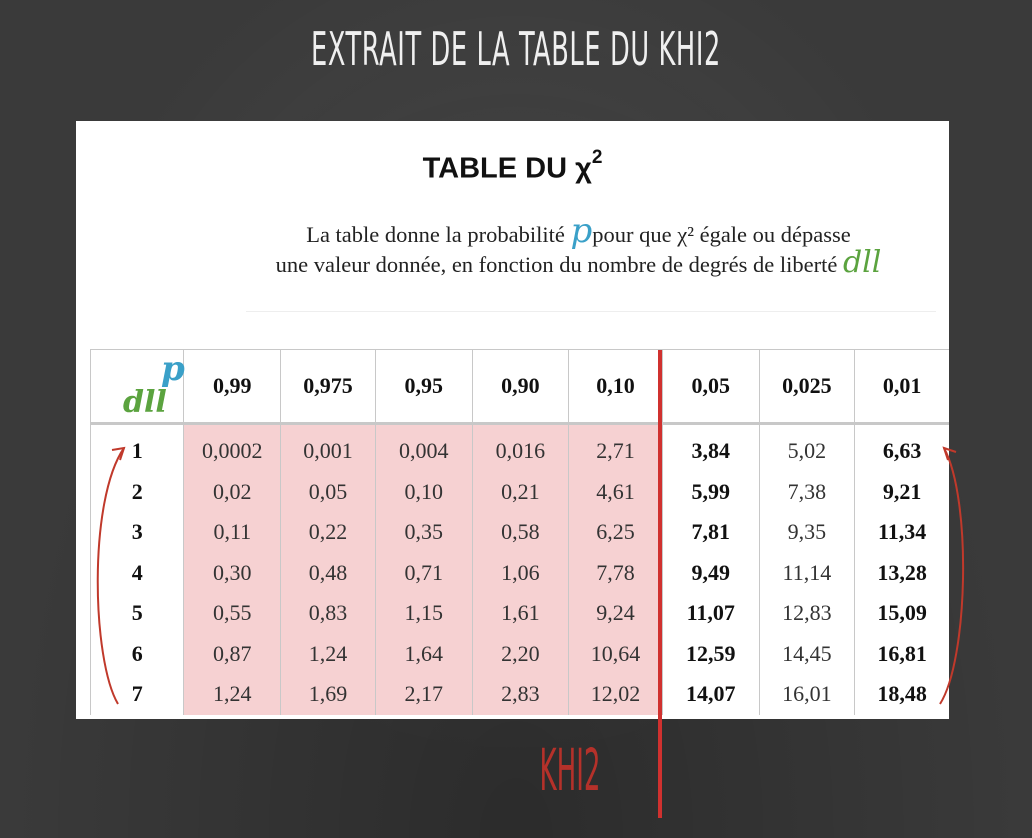 The height and width of the screenshot is (838, 1032). Describe the element at coordinates (952, 576) in the screenshot. I see `right-curved-arrow` at that location.